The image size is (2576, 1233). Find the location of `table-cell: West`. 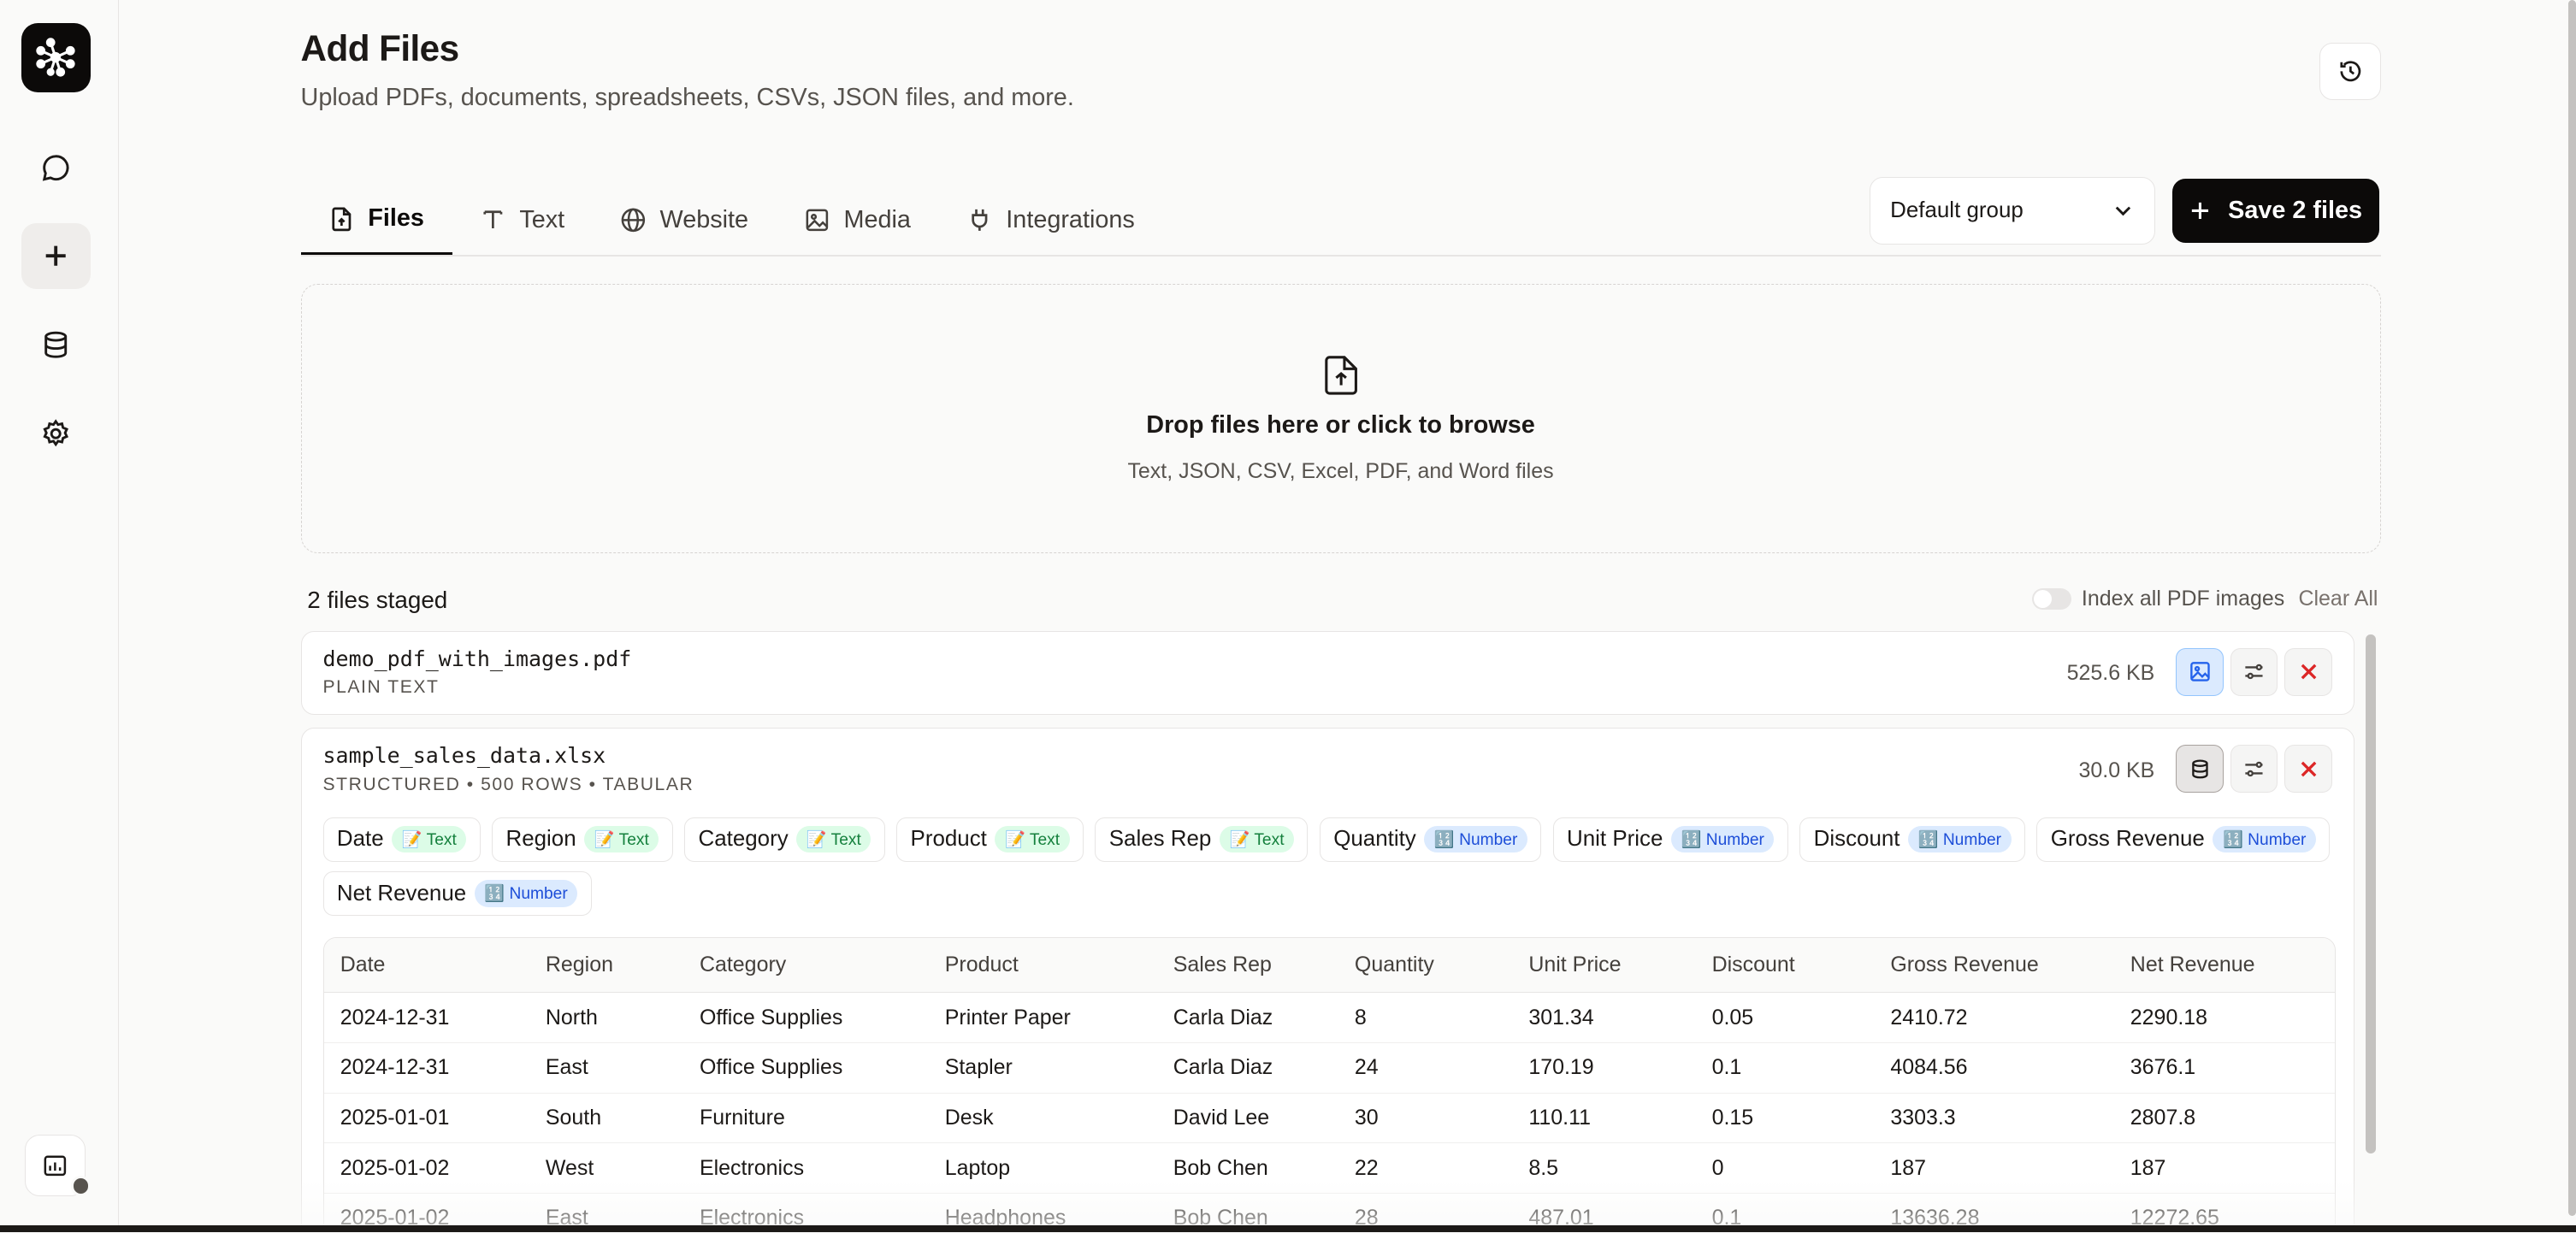

table-cell: West is located at coordinates (606, 1168).